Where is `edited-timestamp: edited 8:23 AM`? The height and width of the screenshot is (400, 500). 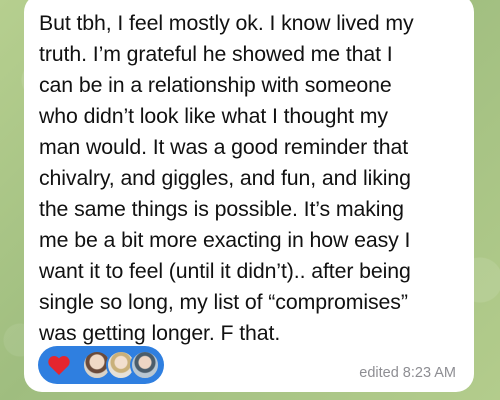 edited-timestamp: edited 8:23 AM is located at coordinates (407, 373).